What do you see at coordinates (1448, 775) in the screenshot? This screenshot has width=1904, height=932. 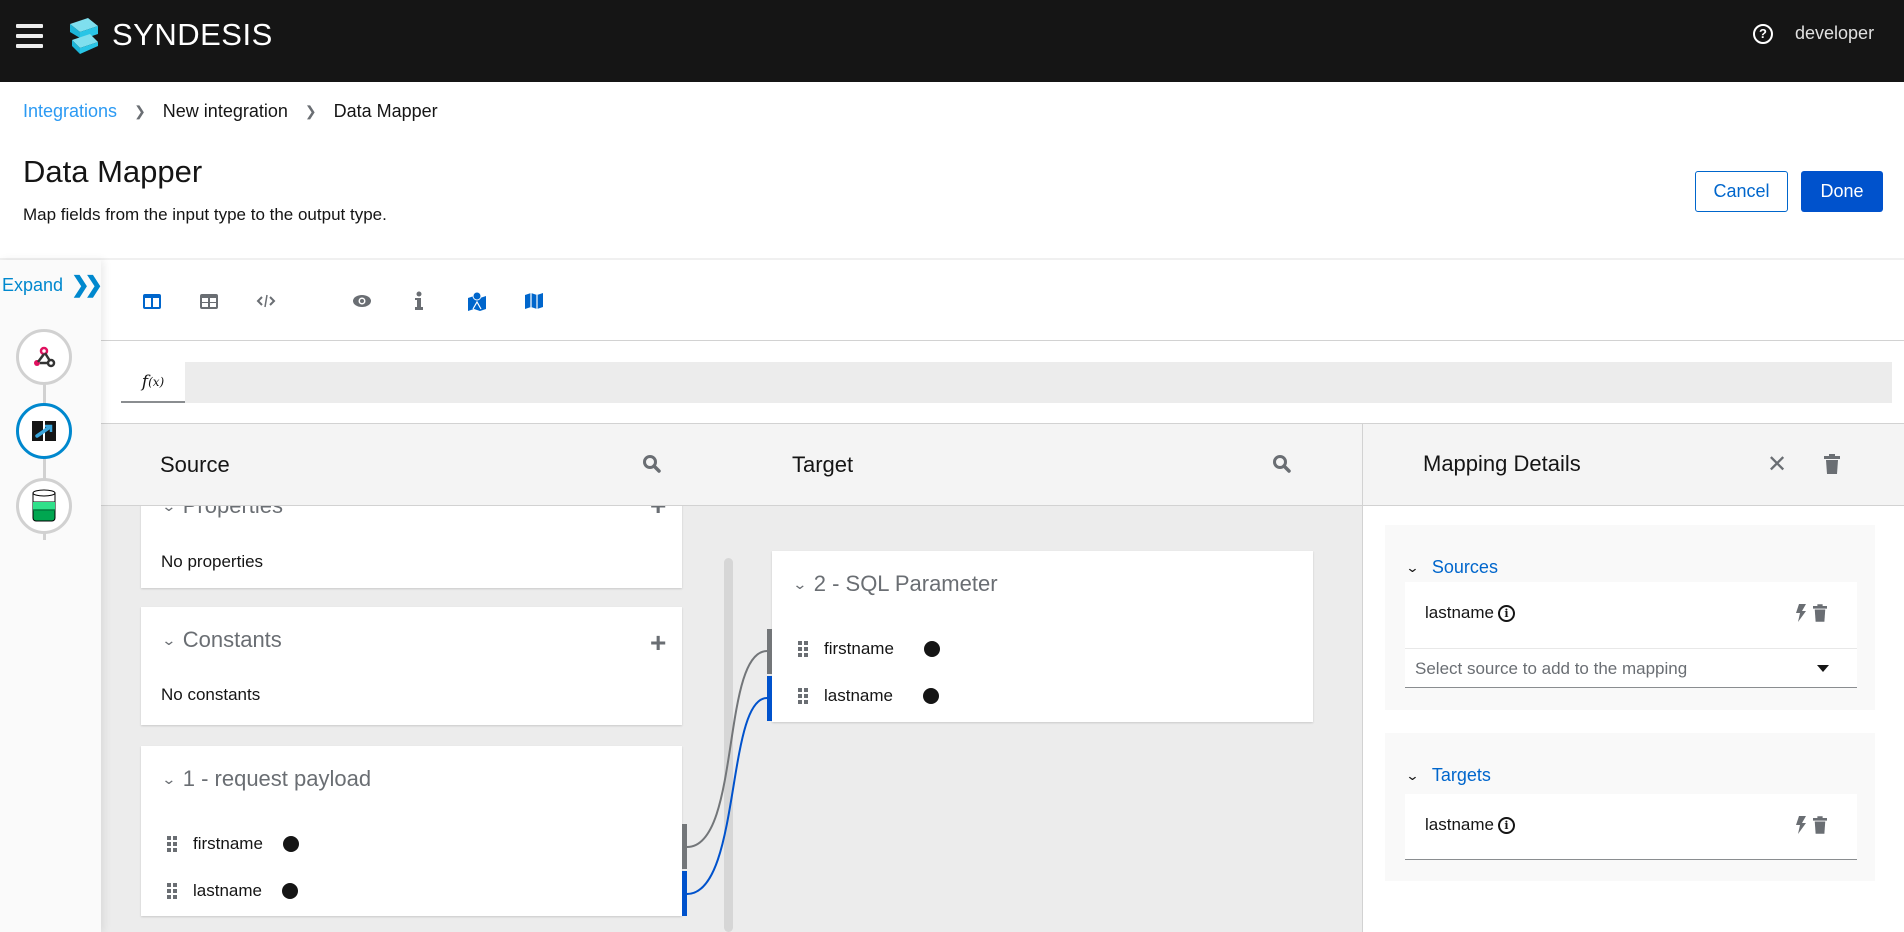 I see `targets-toggle: ⌄ Targets` at bounding box center [1448, 775].